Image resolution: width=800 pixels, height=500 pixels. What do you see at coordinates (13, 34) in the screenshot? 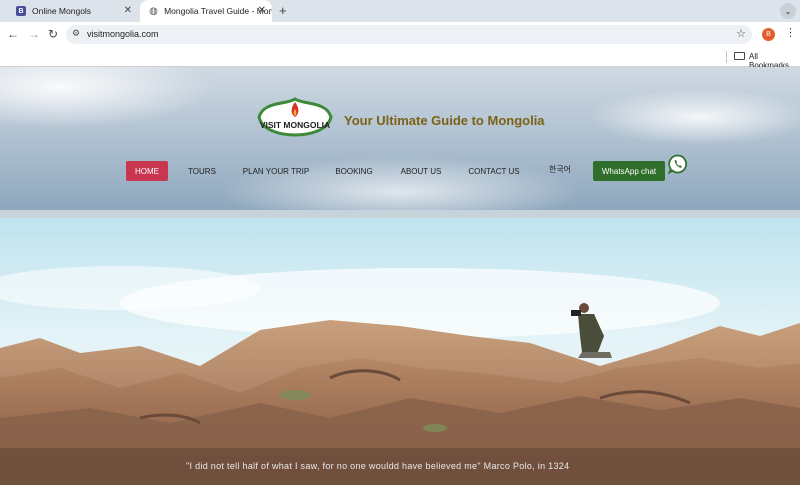
I see `back-arrow-icon: ←` at bounding box center [13, 34].